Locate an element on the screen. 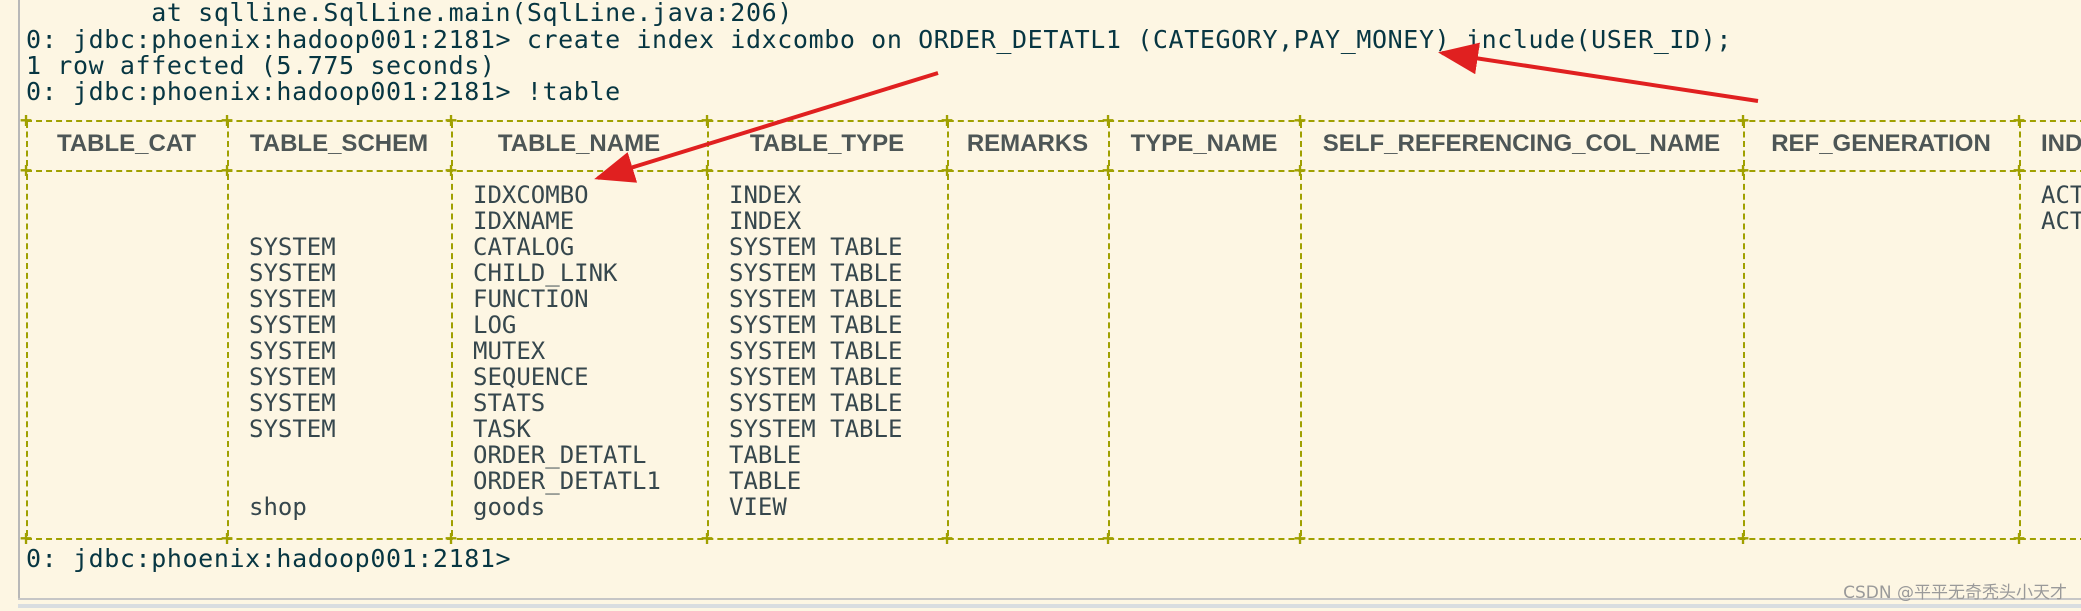 The height and width of the screenshot is (611, 2081). arrow-to-pay-money is located at coordinates (1598, 72).